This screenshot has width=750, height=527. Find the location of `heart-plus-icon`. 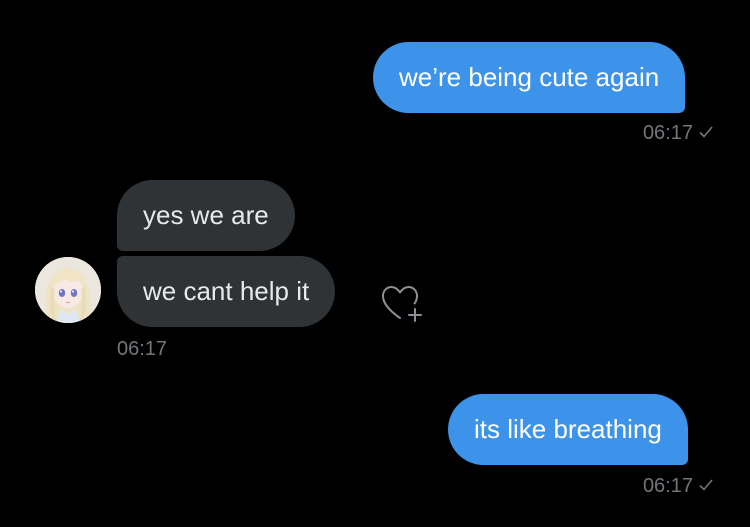

heart-plus-icon is located at coordinates (402, 304).